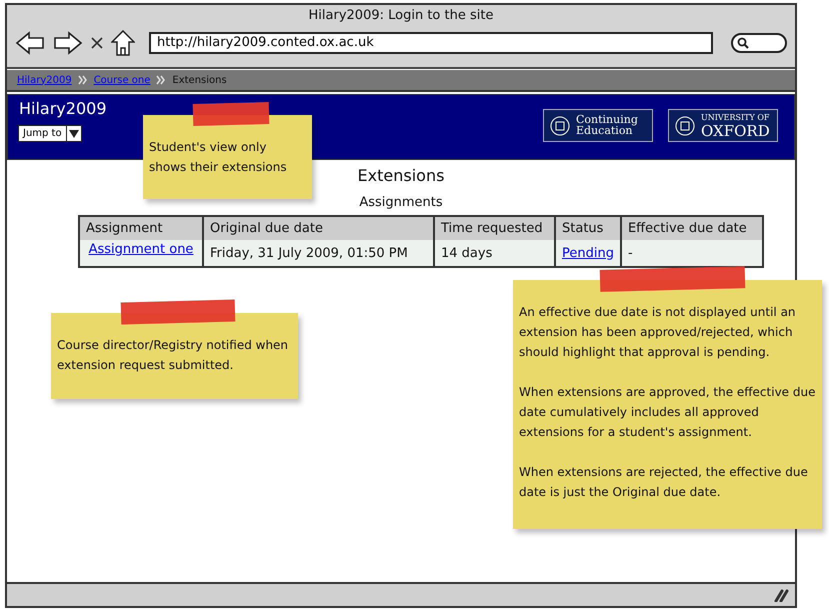 This screenshot has width=829, height=612. Describe the element at coordinates (691, 228) in the screenshot. I see `column-header: Effective due date` at that location.